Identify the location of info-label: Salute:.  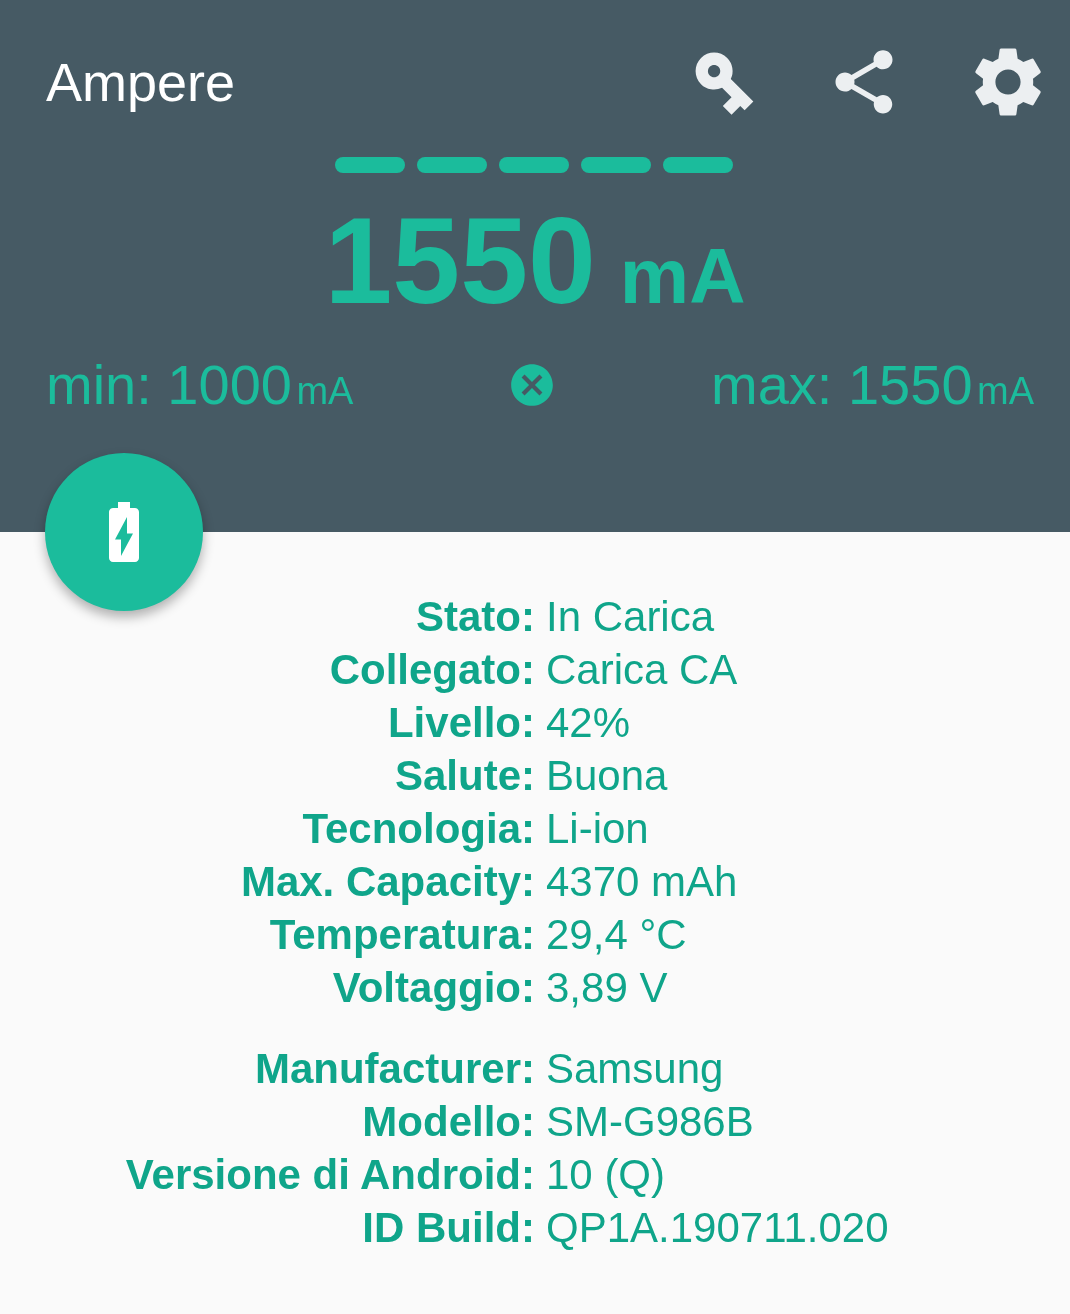
(464, 776).